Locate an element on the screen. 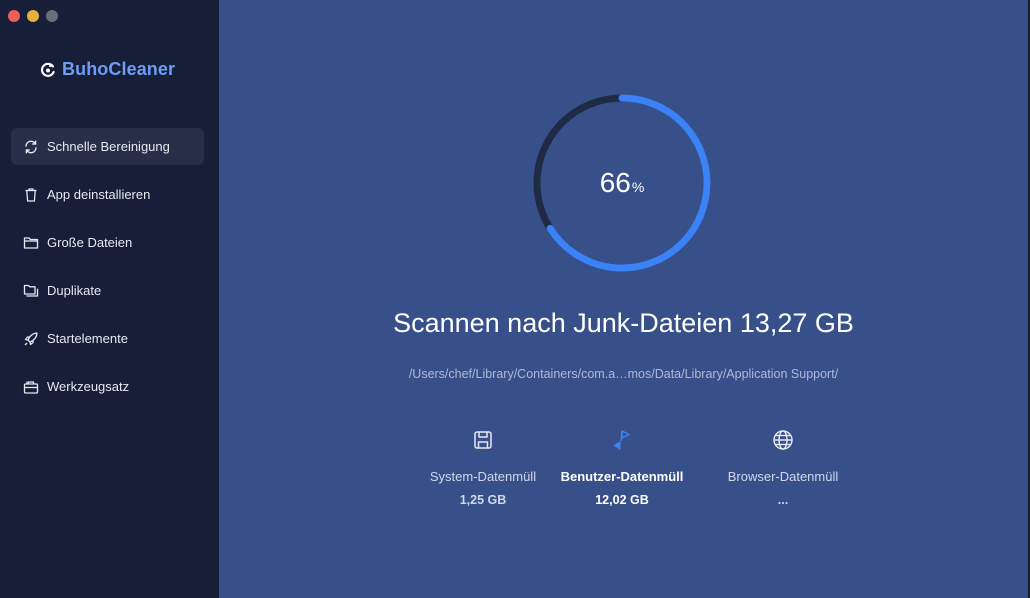  zoom-window-button is located at coordinates (52, 16).